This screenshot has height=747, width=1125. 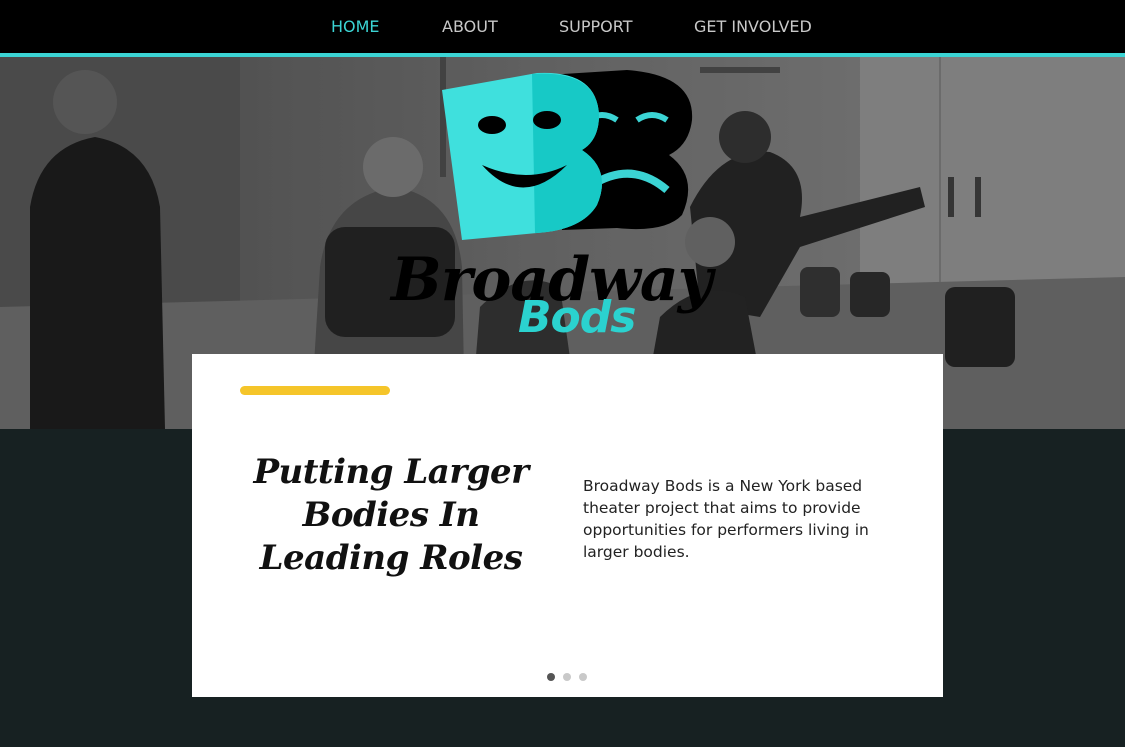 What do you see at coordinates (391, 472) in the screenshot?
I see `slide-headline-line: Putting Larger` at bounding box center [391, 472].